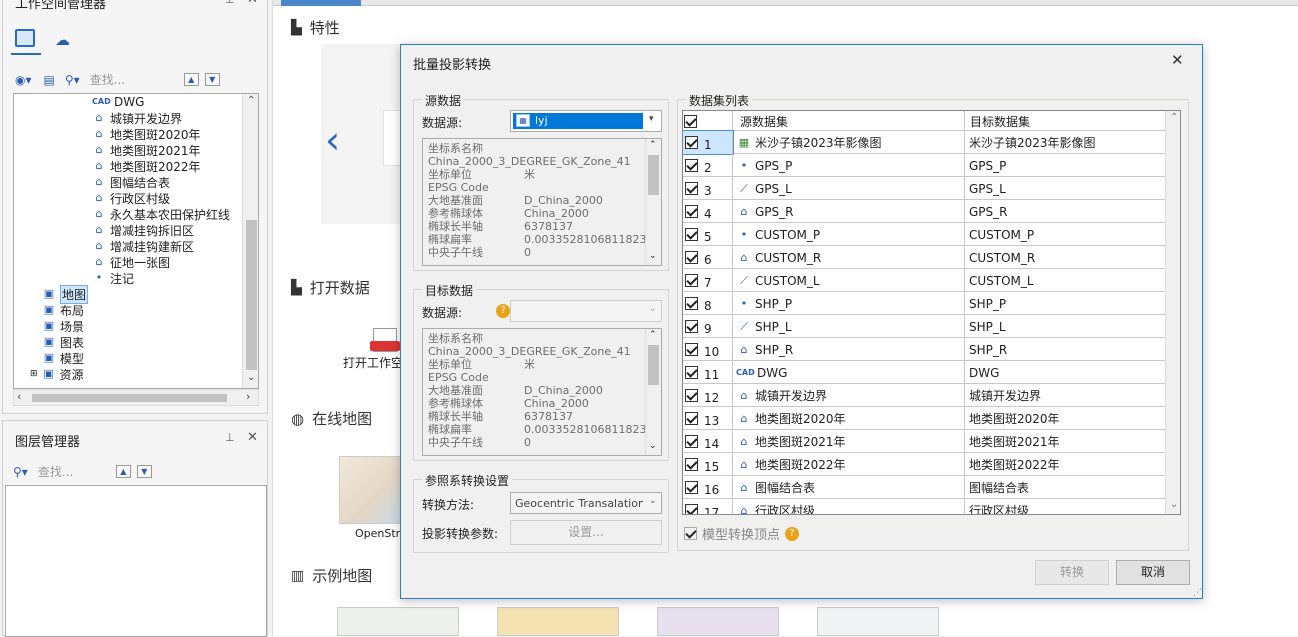  Describe the element at coordinates (250, 241) in the screenshot. I see `tree-scrollbar: ⌃ ⌄` at that location.